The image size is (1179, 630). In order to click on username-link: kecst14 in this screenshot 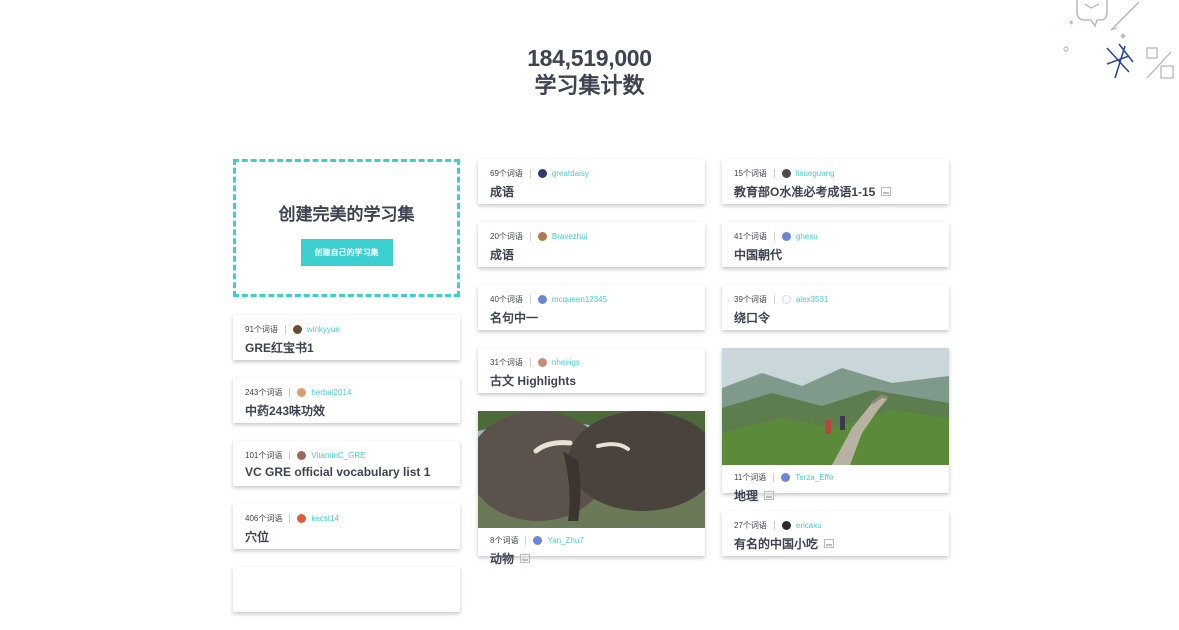, I will do `click(325, 518)`.